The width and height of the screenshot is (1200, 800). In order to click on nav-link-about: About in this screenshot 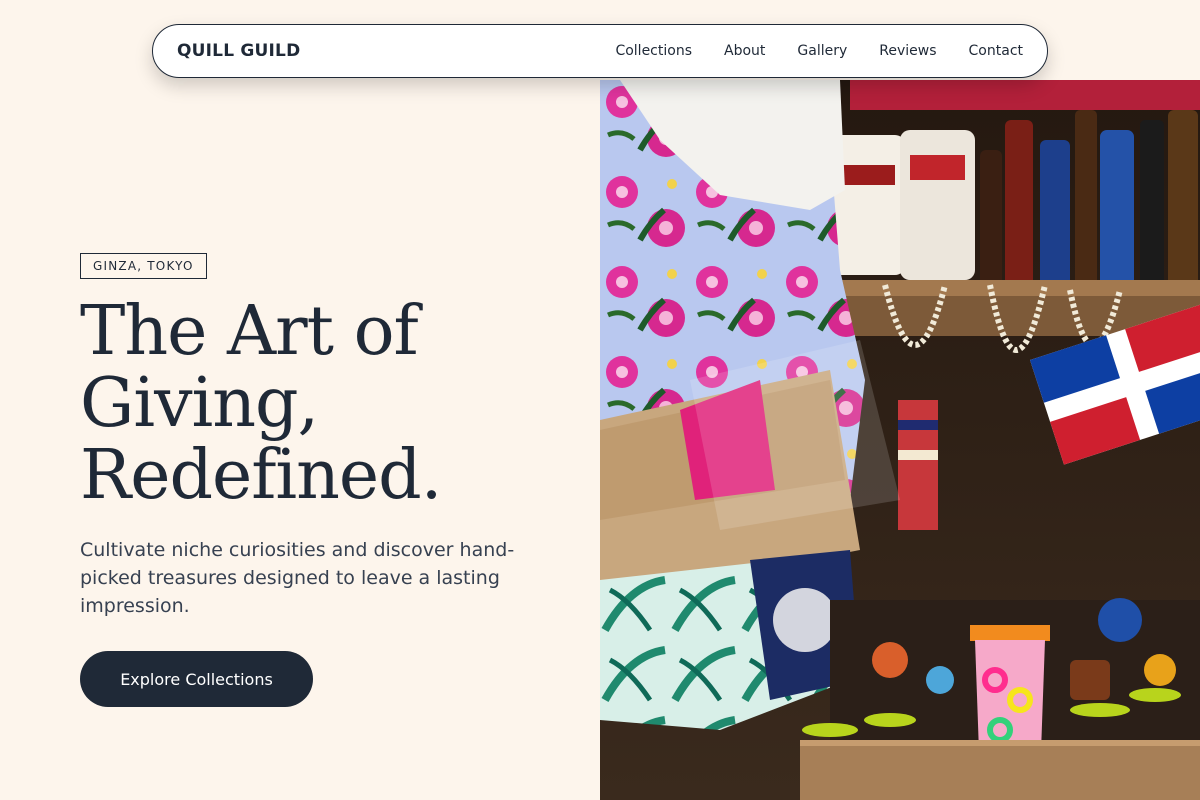, I will do `click(744, 51)`.